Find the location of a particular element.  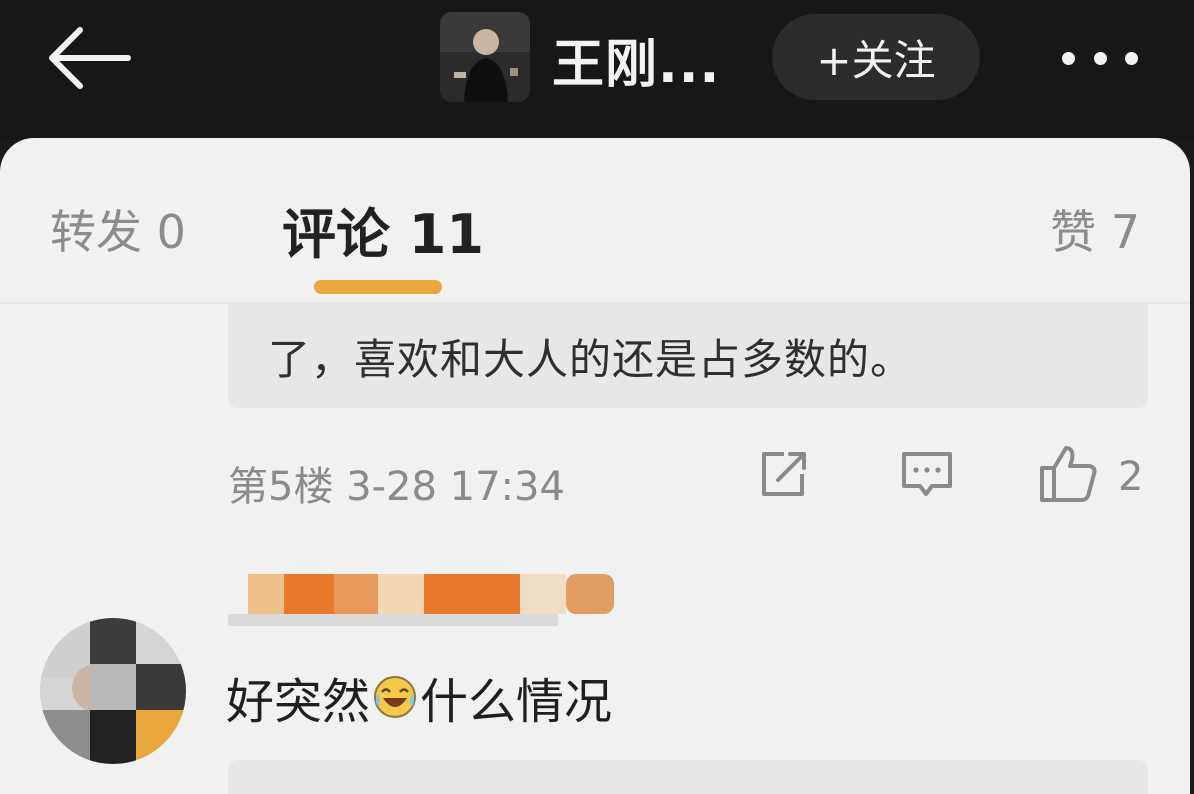

share-button is located at coordinates (783, 475).